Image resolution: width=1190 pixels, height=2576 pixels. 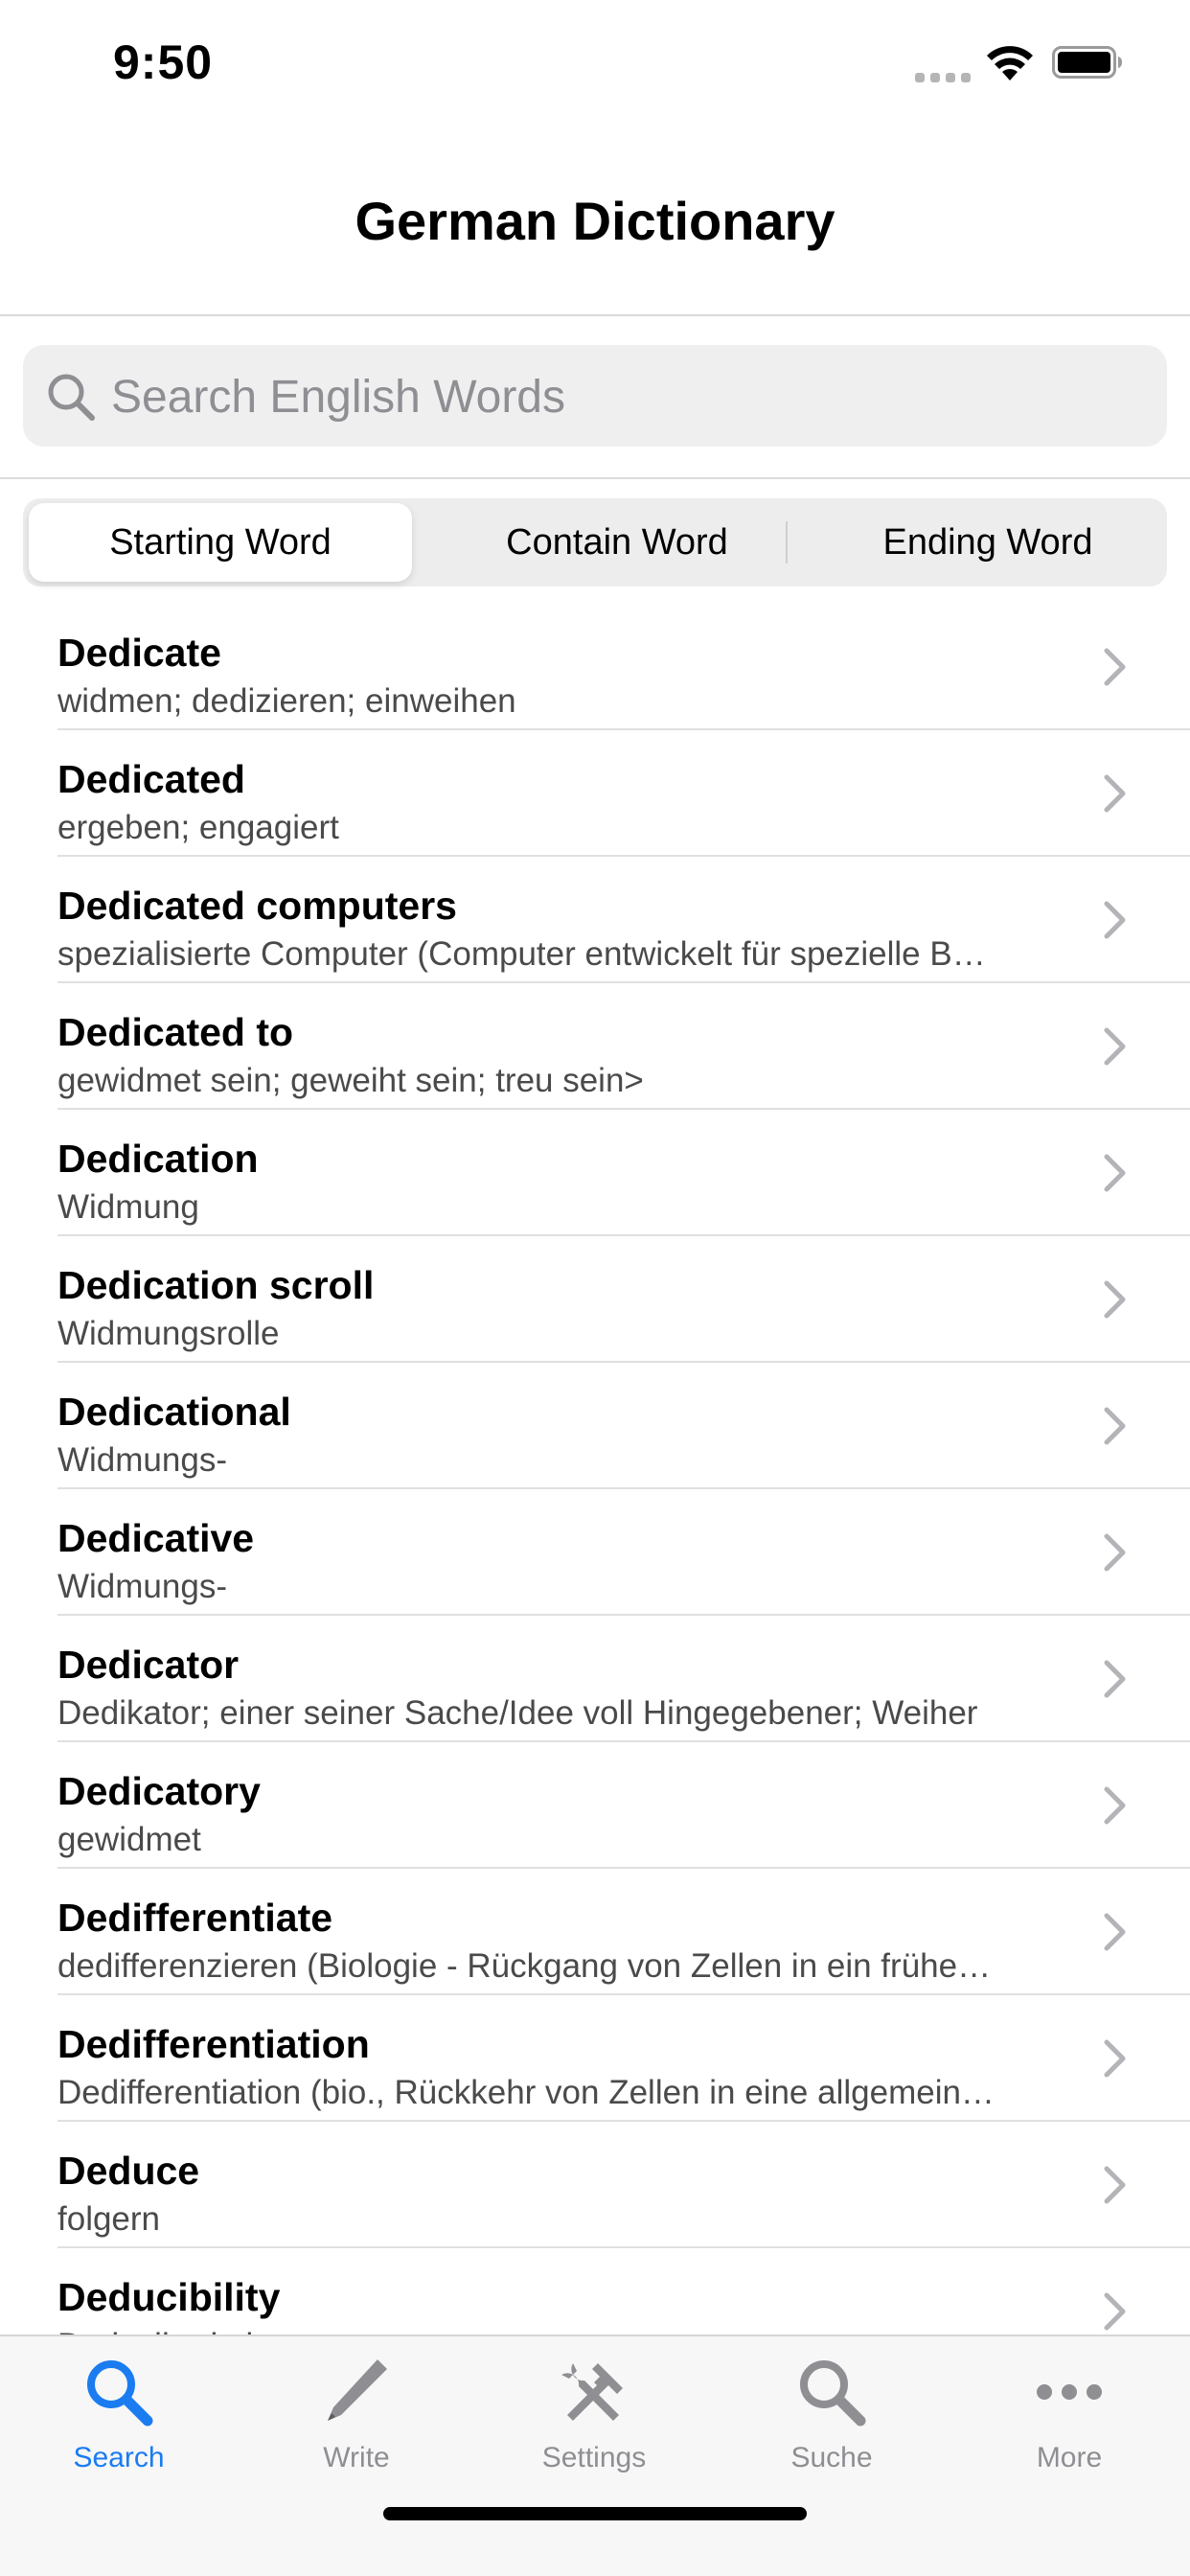 I want to click on list-item: Dedication Widmung, so click(x=595, y=1173).